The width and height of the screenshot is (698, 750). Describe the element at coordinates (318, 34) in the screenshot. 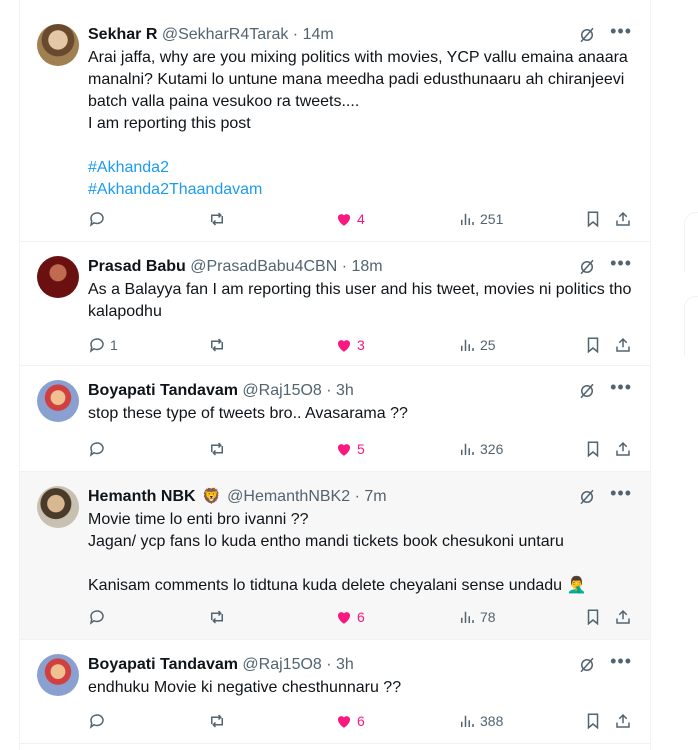

I see `timestamp: 14m` at that location.